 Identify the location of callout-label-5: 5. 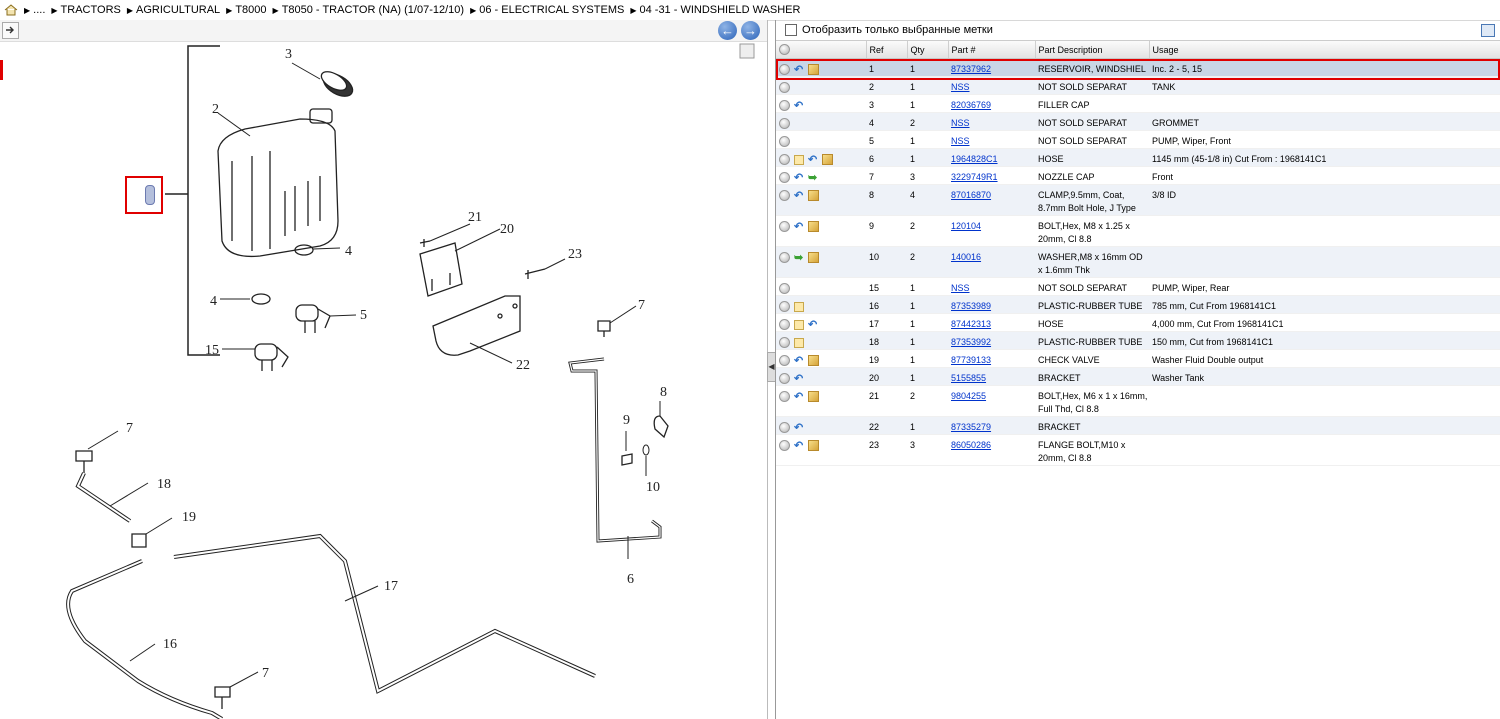
(363, 315).